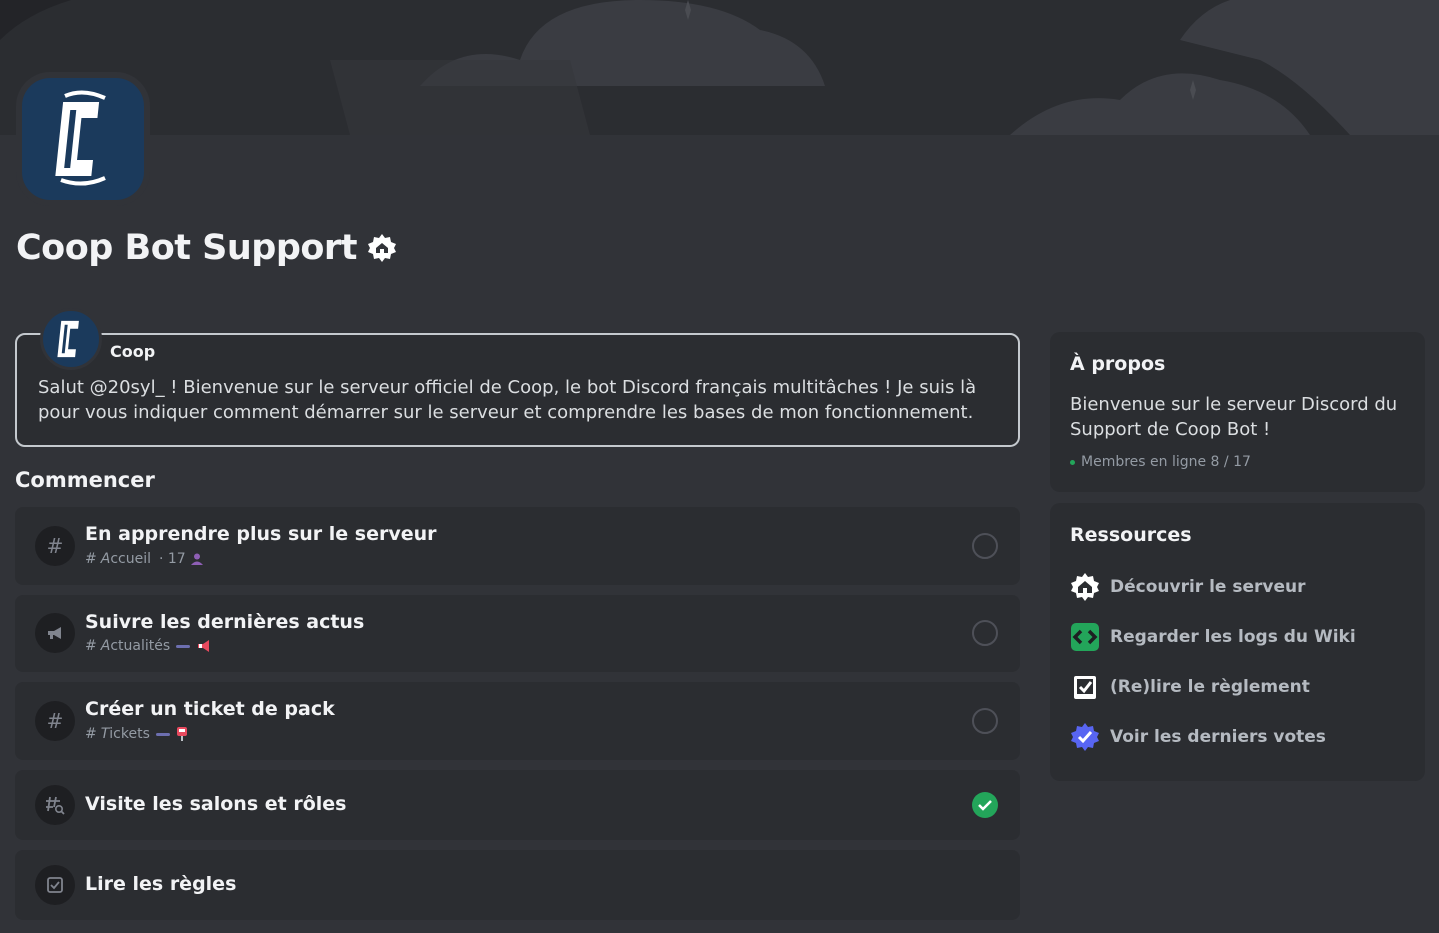 The width and height of the screenshot is (1439, 933). I want to click on server-name: Coop Bot Support, so click(186, 248).